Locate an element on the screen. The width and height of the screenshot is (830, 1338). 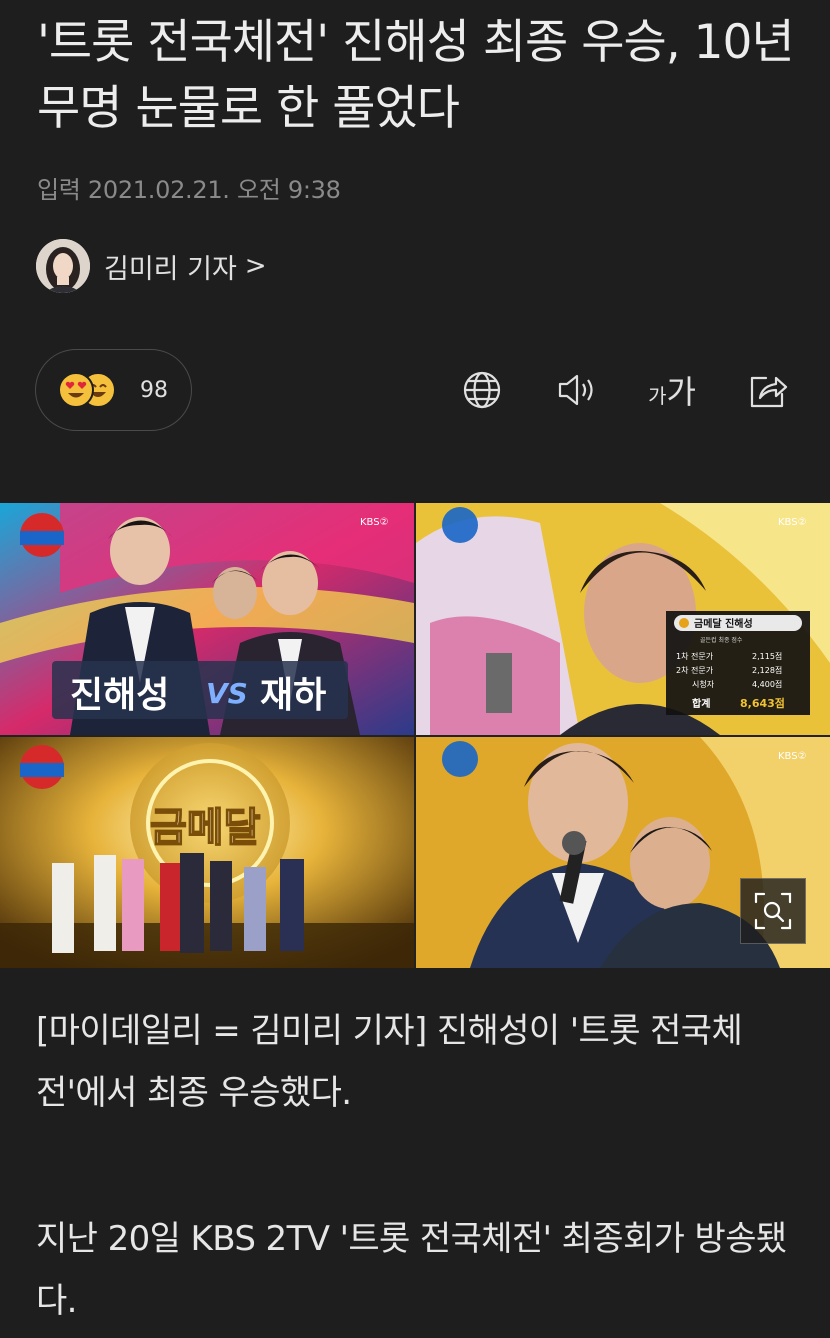
font-size-icon: 가가 is located at coordinates (672, 392).